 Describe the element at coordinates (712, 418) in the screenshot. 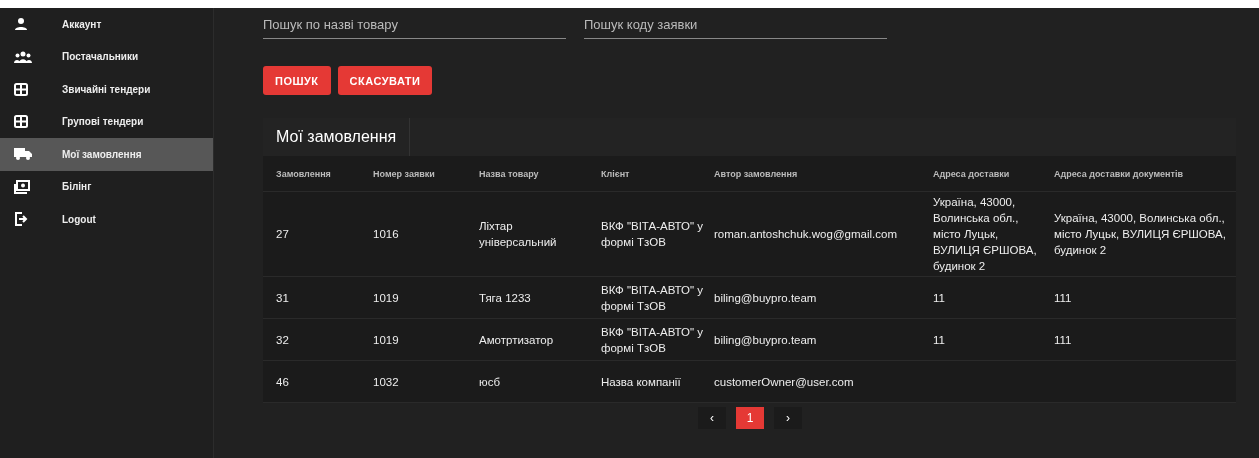

I see `previous-page-button: ‹` at that location.